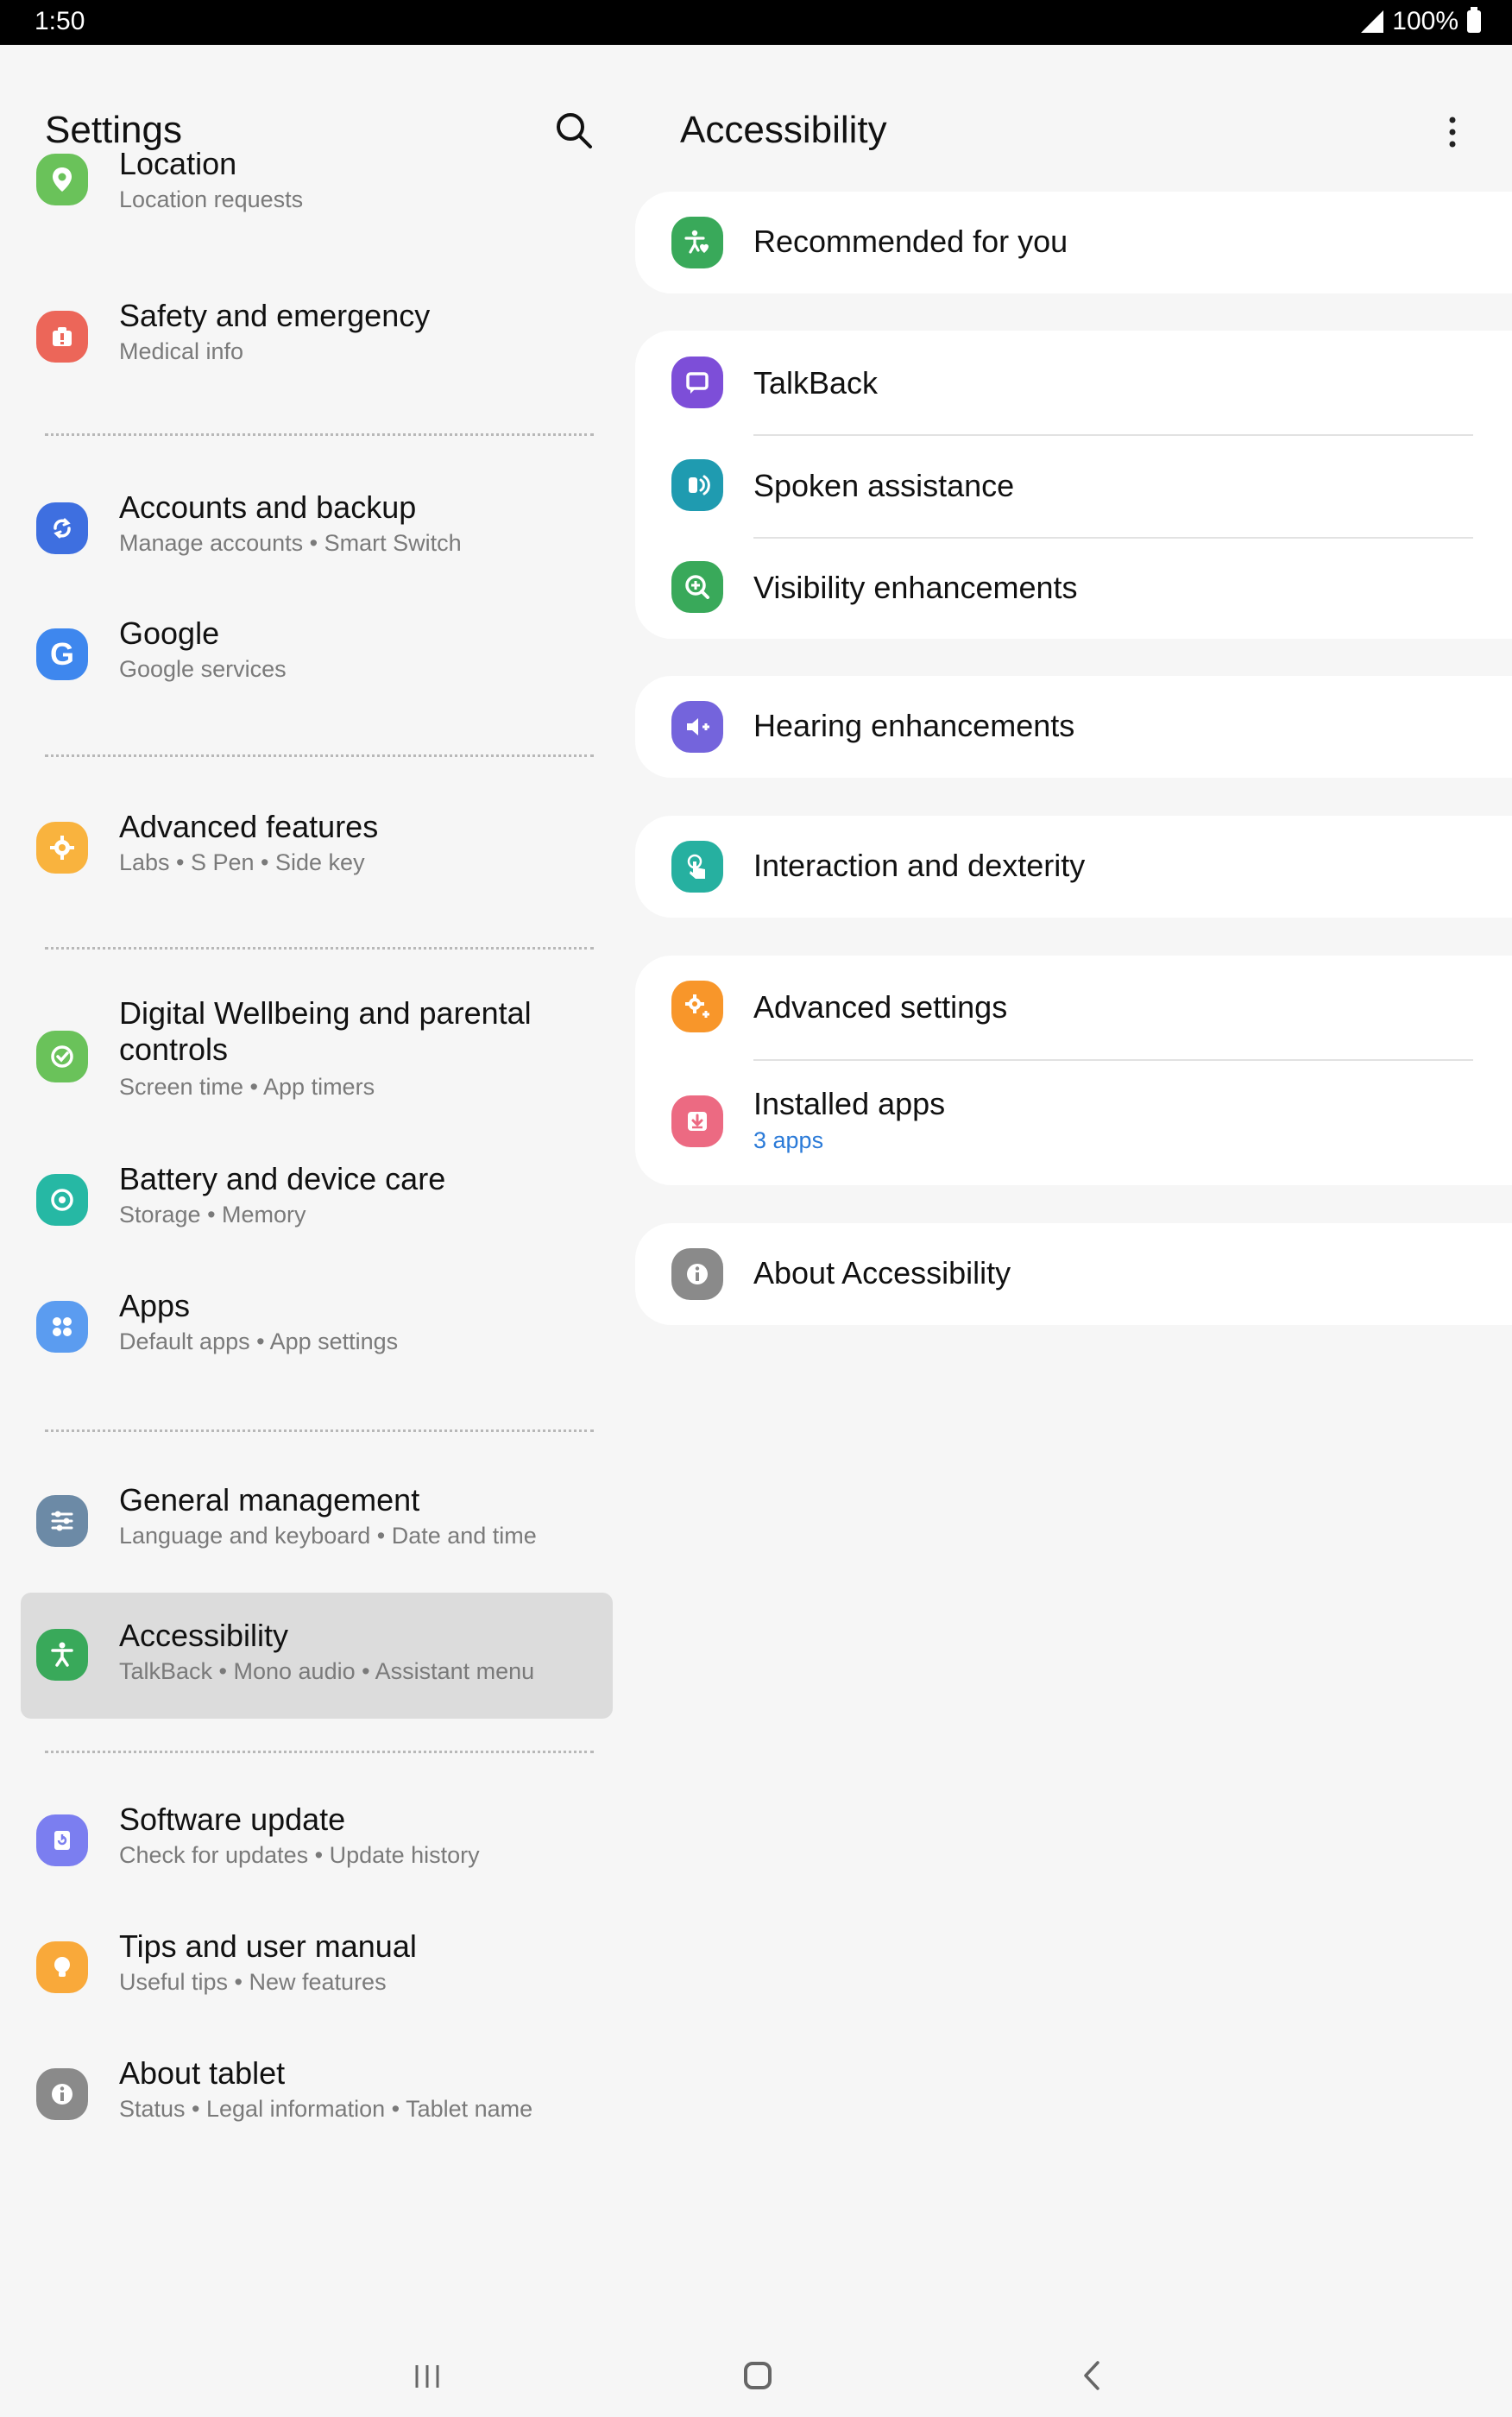  Describe the element at coordinates (697, 727) in the screenshot. I see `hearing-icon` at that location.